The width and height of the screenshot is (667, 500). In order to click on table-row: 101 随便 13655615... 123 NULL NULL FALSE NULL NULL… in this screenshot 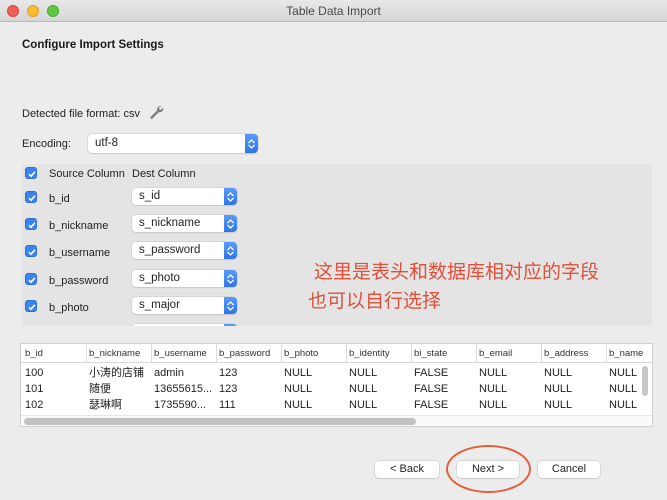, I will do `click(336, 389)`.